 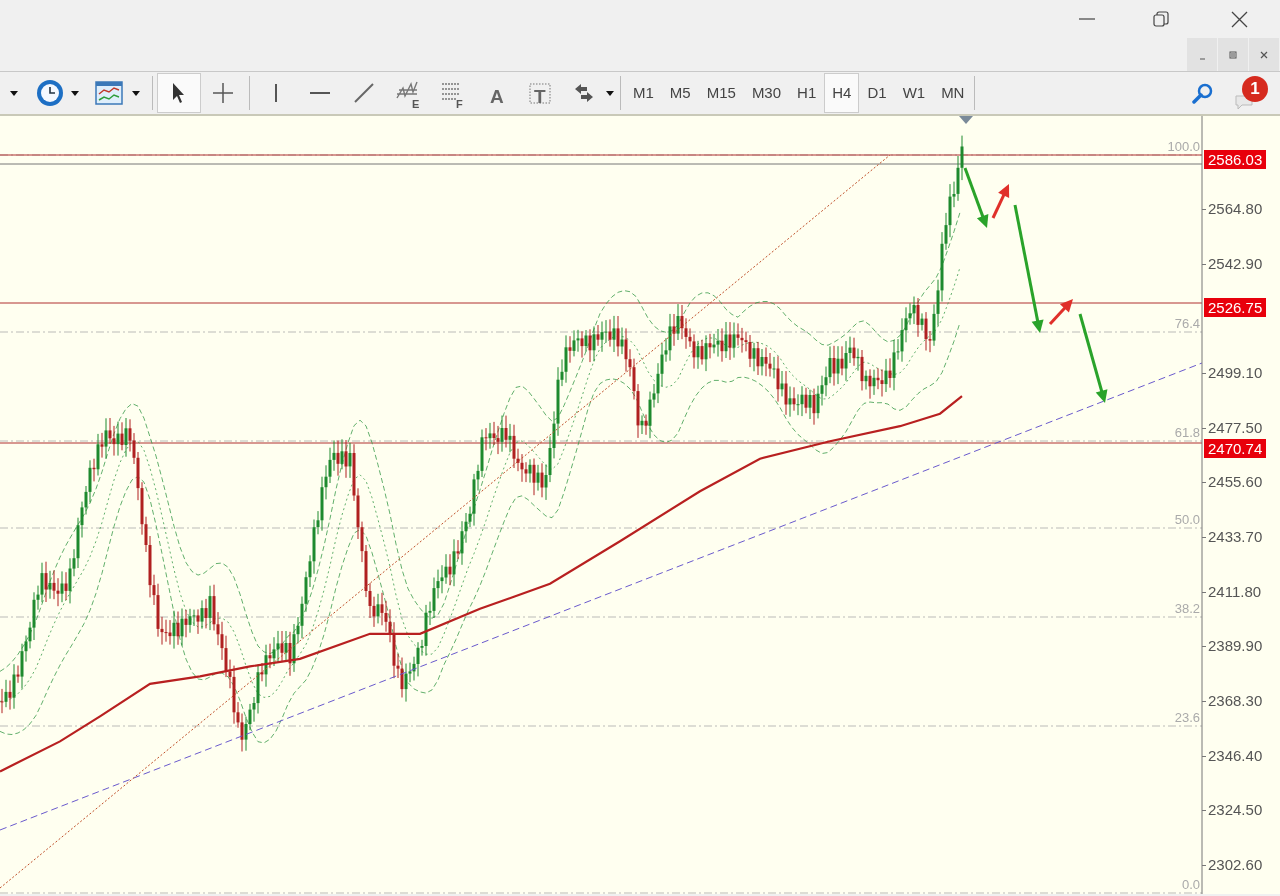 I want to click on timeframe-button: M5, so click(x=680, y=93).